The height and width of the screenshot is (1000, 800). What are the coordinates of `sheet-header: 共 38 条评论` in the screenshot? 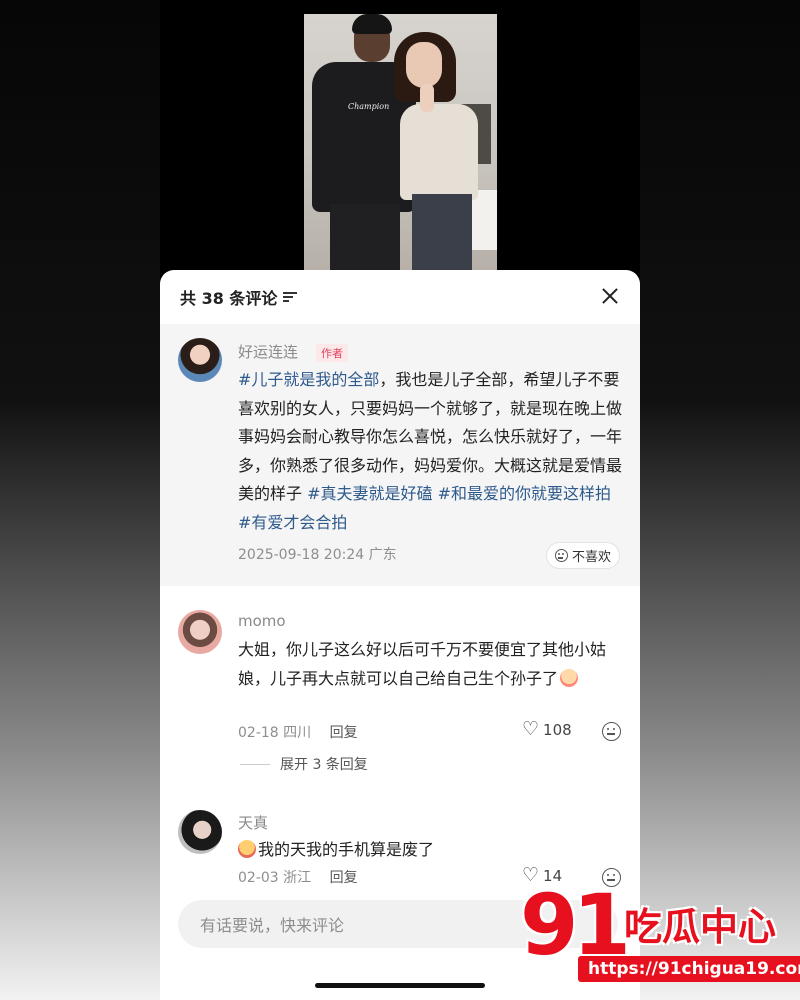 It's located at (400, 297).